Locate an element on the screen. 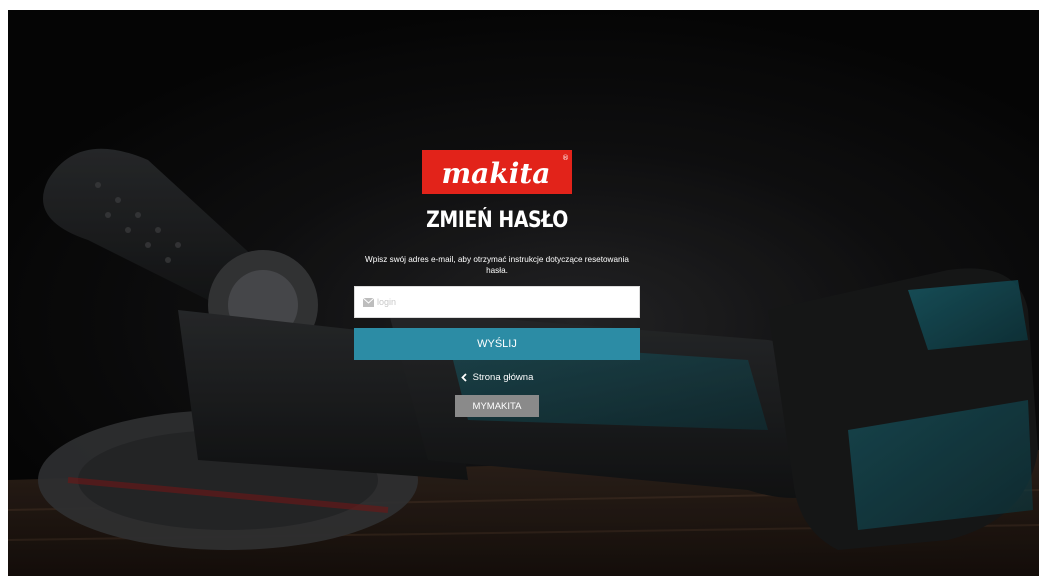  home-link: Strona główna is located at coordinates (497, 377).